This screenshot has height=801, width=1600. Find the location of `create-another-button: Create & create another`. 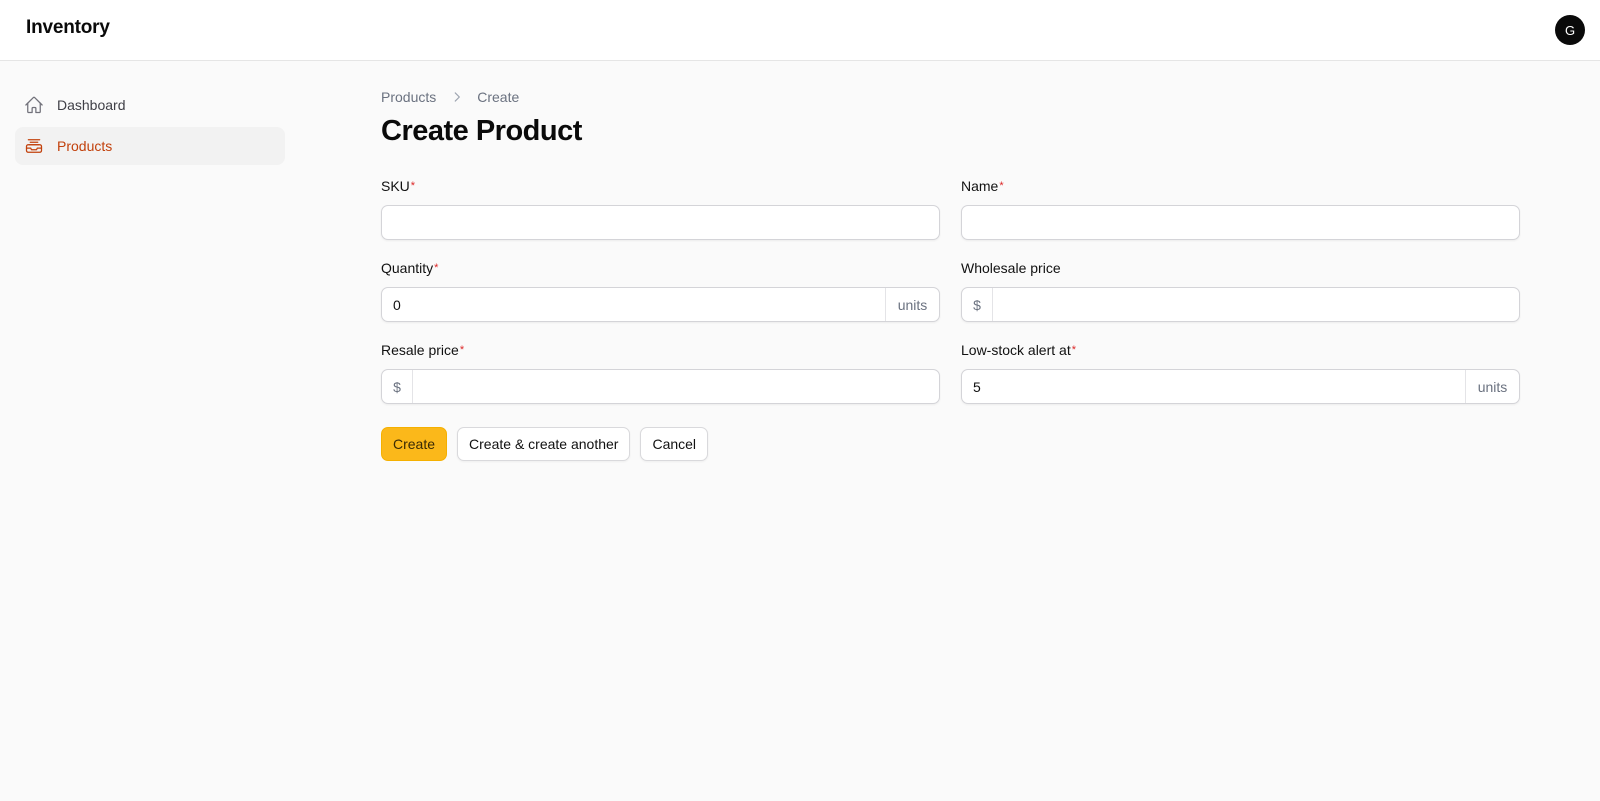

create-another-button: Create & create another is located at coordinates (544, 444).